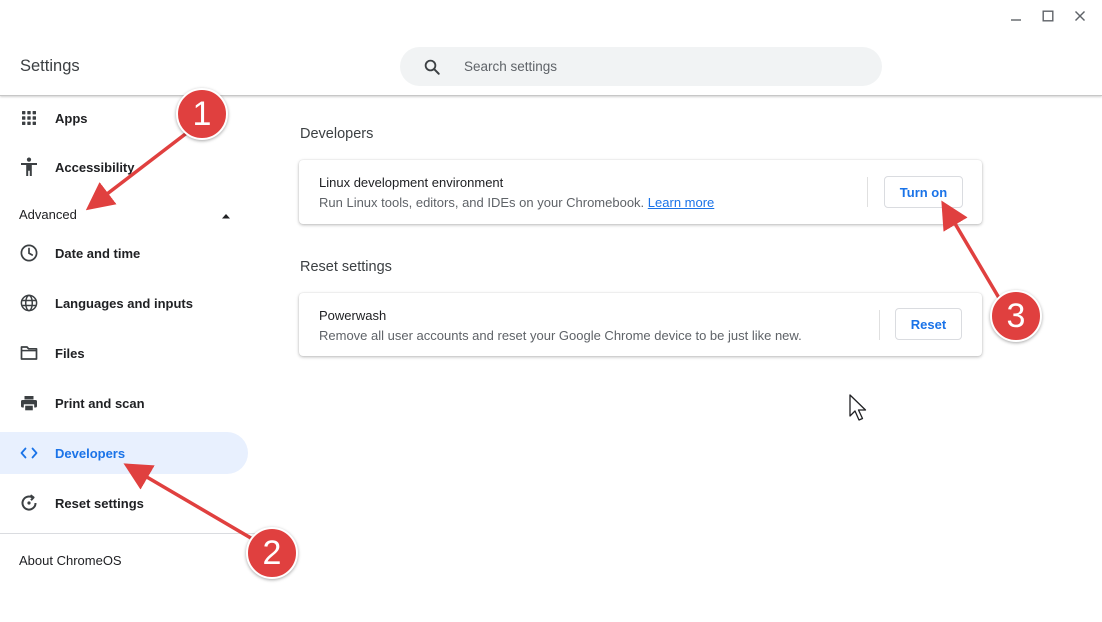 The height and width of the screenshot is (622, 1102). I want to click on search-icon, so click(432, 67).